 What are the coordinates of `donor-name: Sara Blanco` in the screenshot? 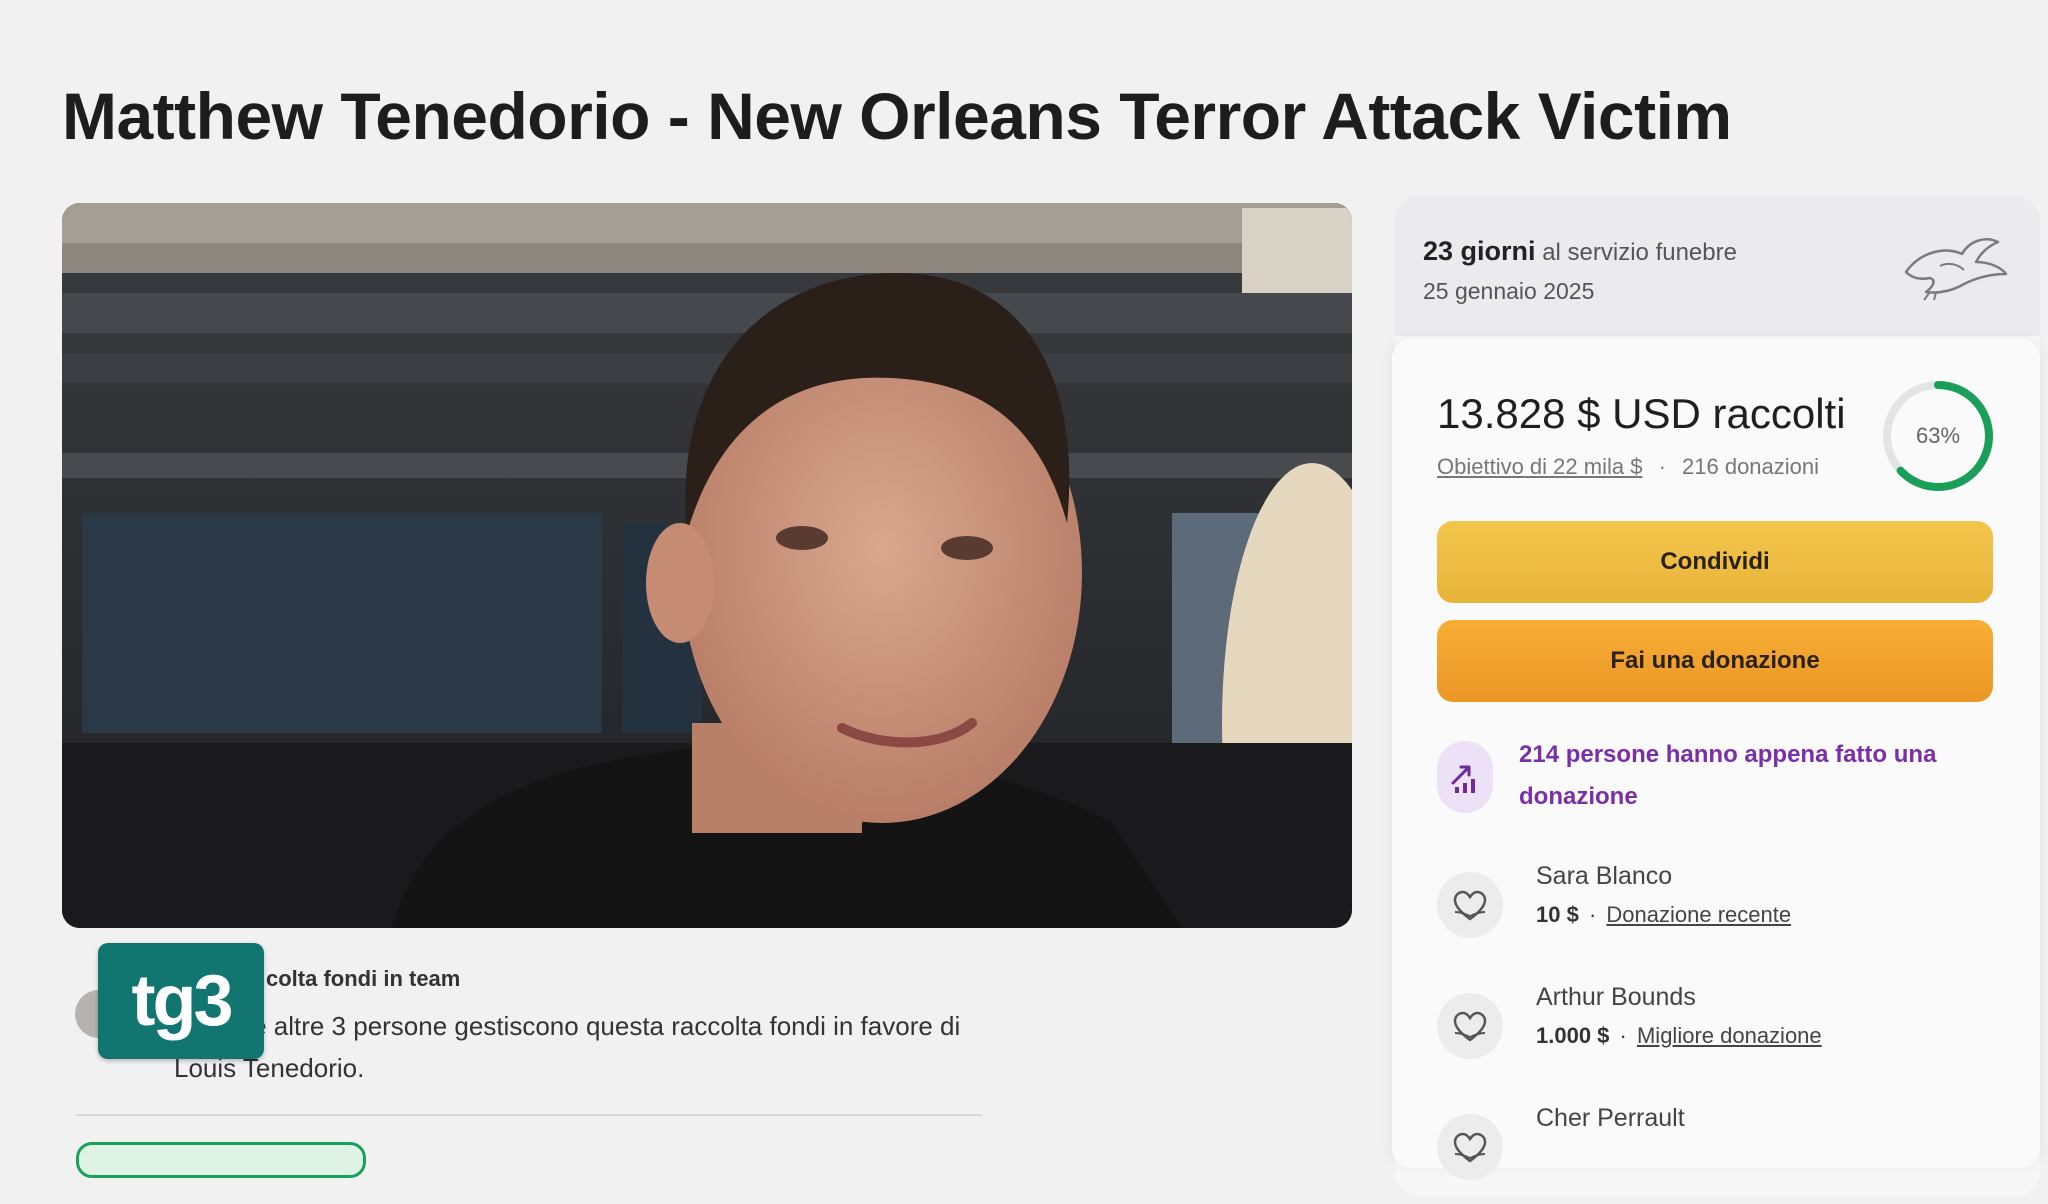 It's located at (1604, 876).